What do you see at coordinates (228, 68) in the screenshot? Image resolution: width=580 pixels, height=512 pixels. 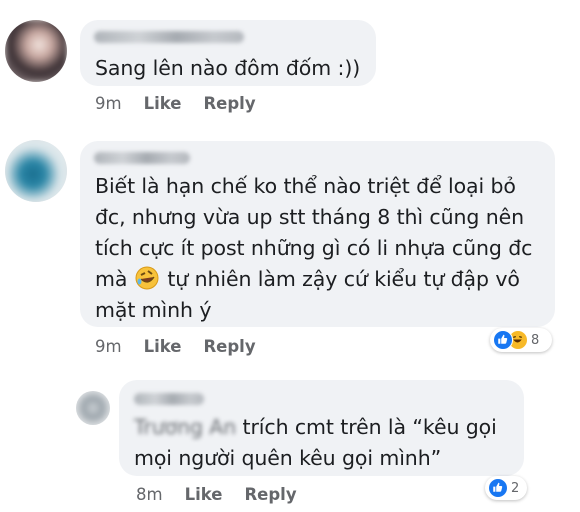 I see `comment-text: Sang lên nào đôm đốm :))` at bounding box center [228, 68].